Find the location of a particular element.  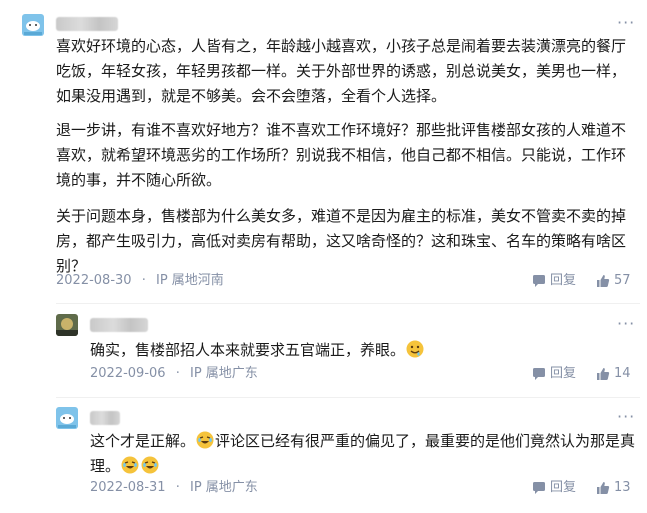

reply-meta: 2022-08-31 · IP 属地广东 is located at coordinates (174, 488).